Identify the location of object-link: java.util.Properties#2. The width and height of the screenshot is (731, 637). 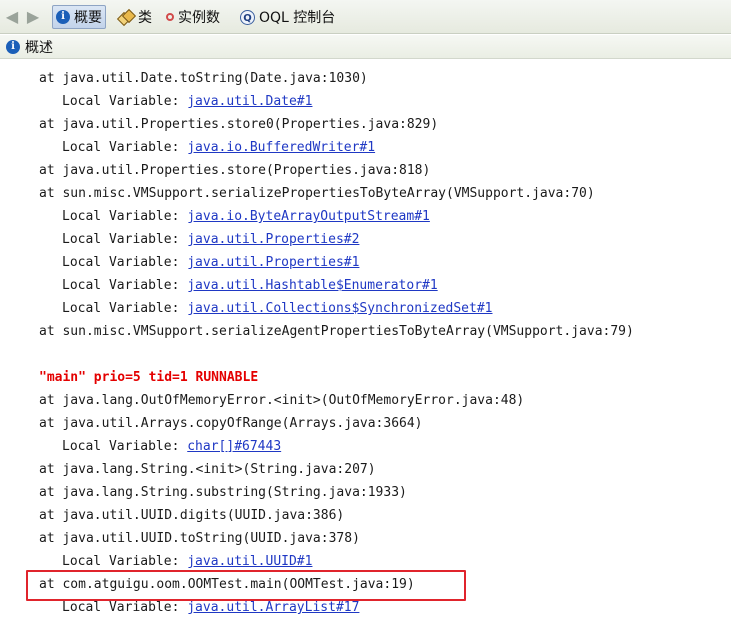
(273, 239).